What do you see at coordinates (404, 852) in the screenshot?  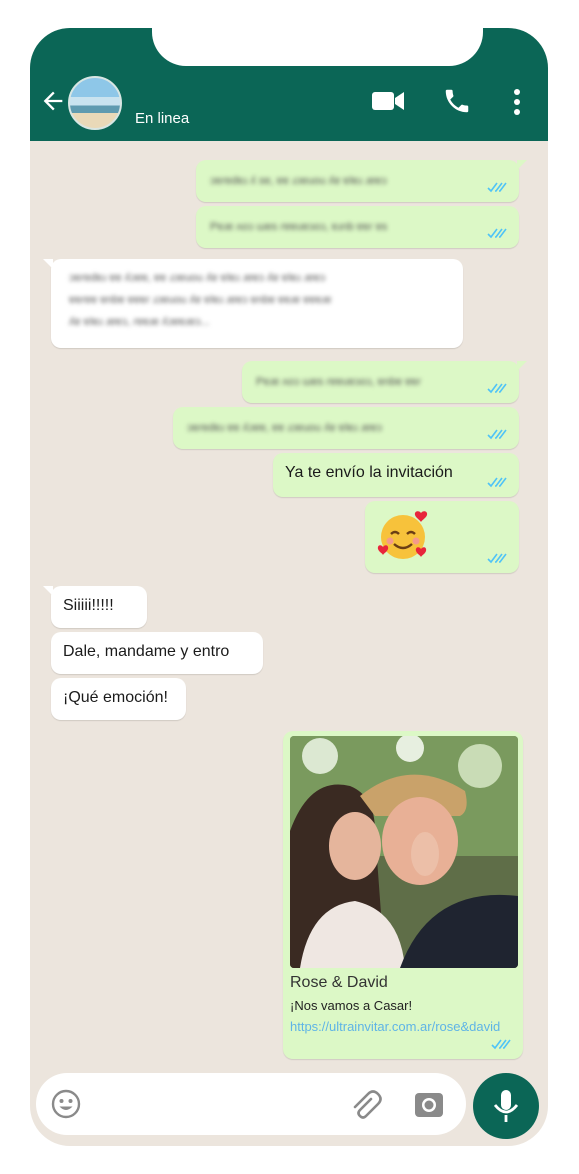 I see `invitation-photo` at bounding box center [404, 852].